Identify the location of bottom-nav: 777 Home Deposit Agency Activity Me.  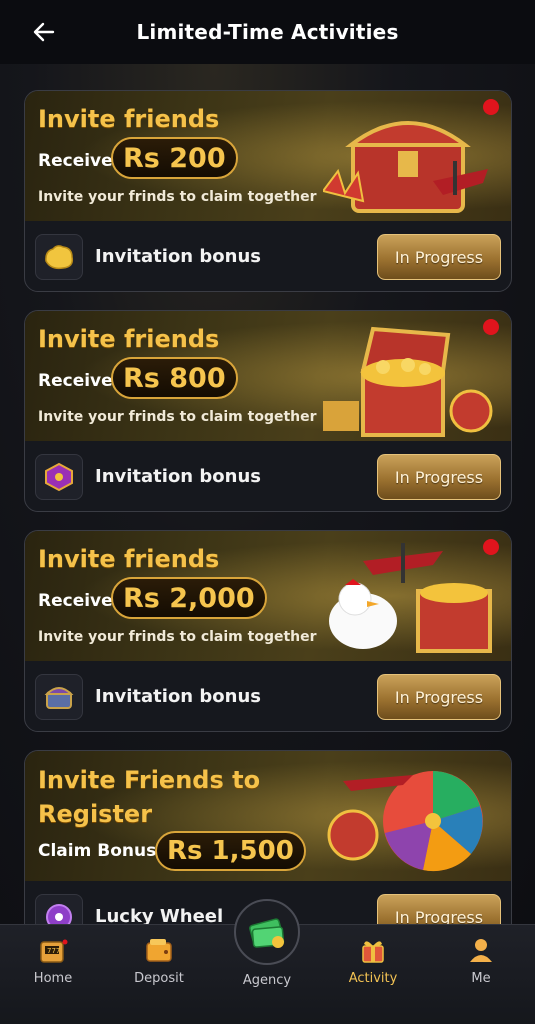
(267, 961).